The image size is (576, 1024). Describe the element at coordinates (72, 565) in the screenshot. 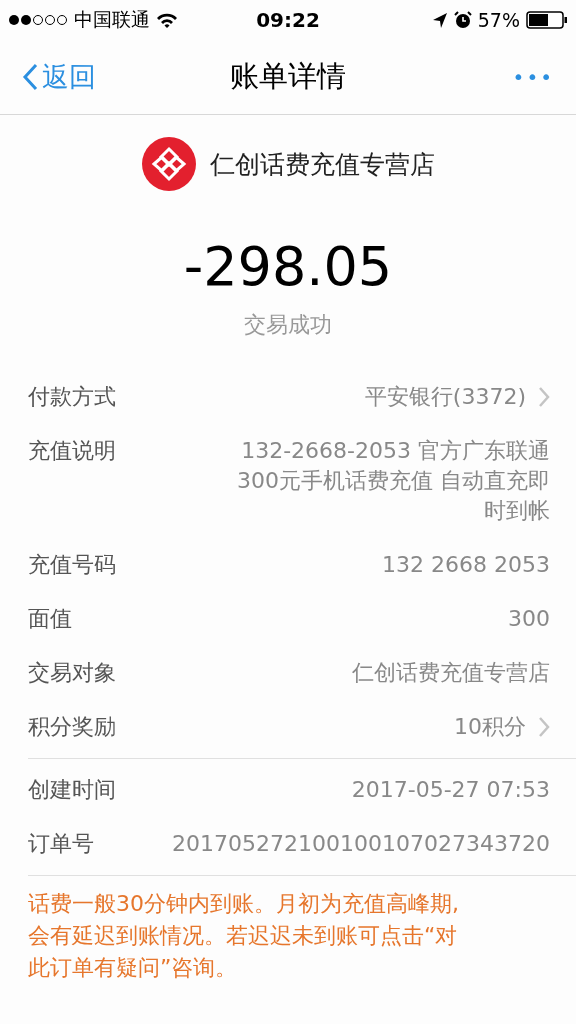

I see `field-label: 充值号码` at that location.